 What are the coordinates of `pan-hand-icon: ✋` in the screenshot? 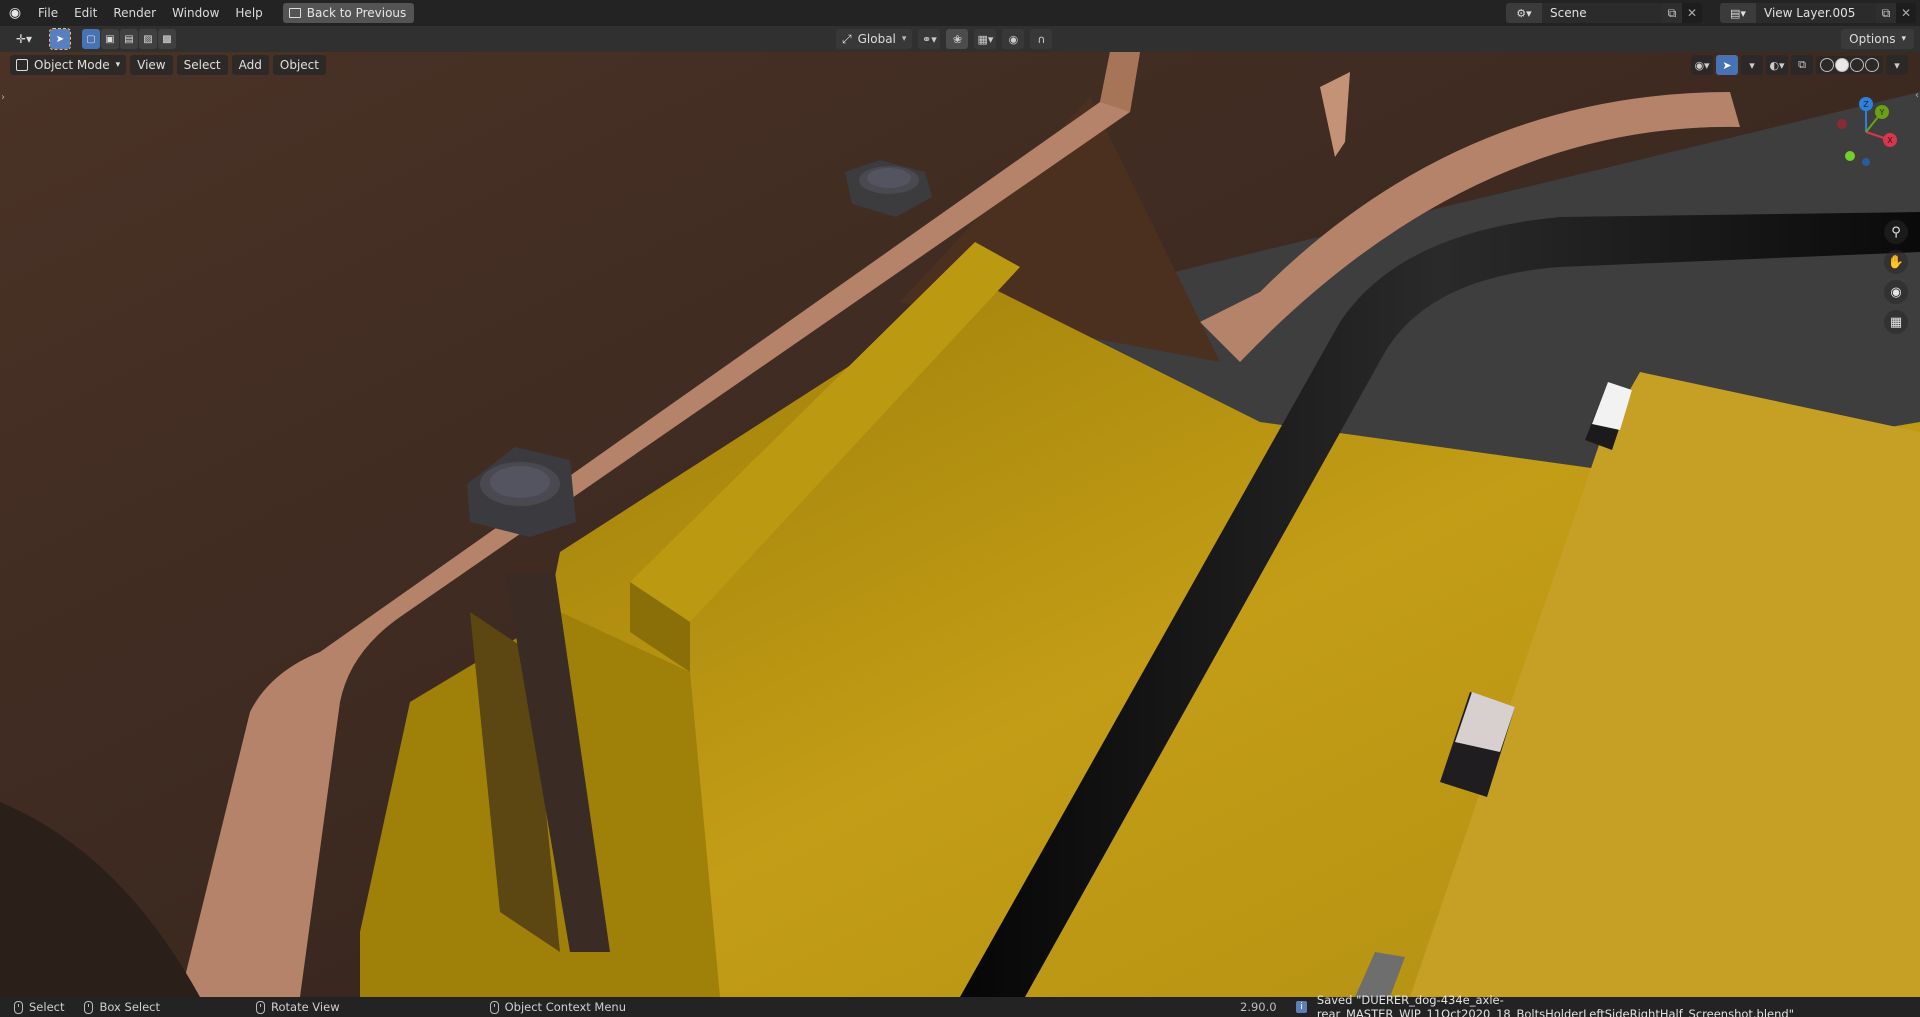 It's located at (1896, 262).